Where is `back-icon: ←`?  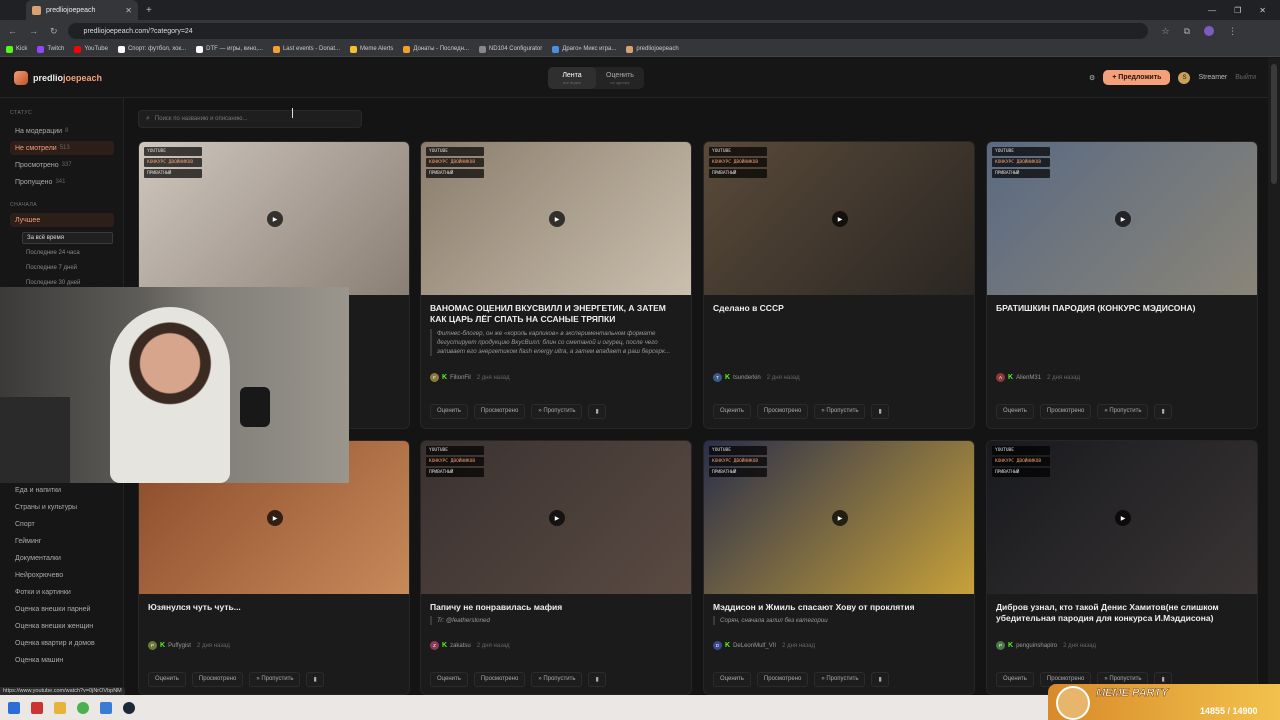
back-icon: ← is located at coordinates (12, 31).